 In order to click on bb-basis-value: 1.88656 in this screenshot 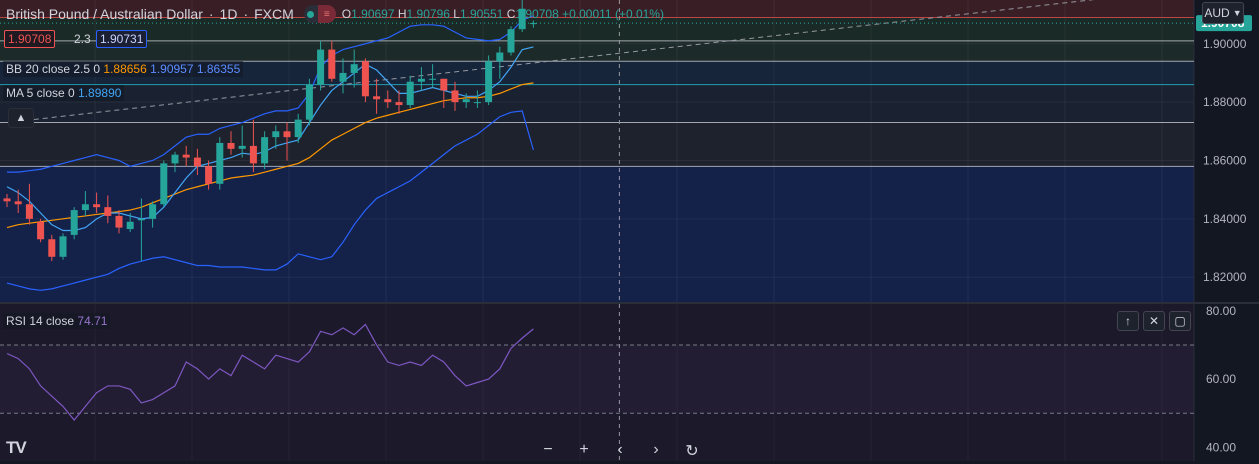, I will do `click(125, 69)`.